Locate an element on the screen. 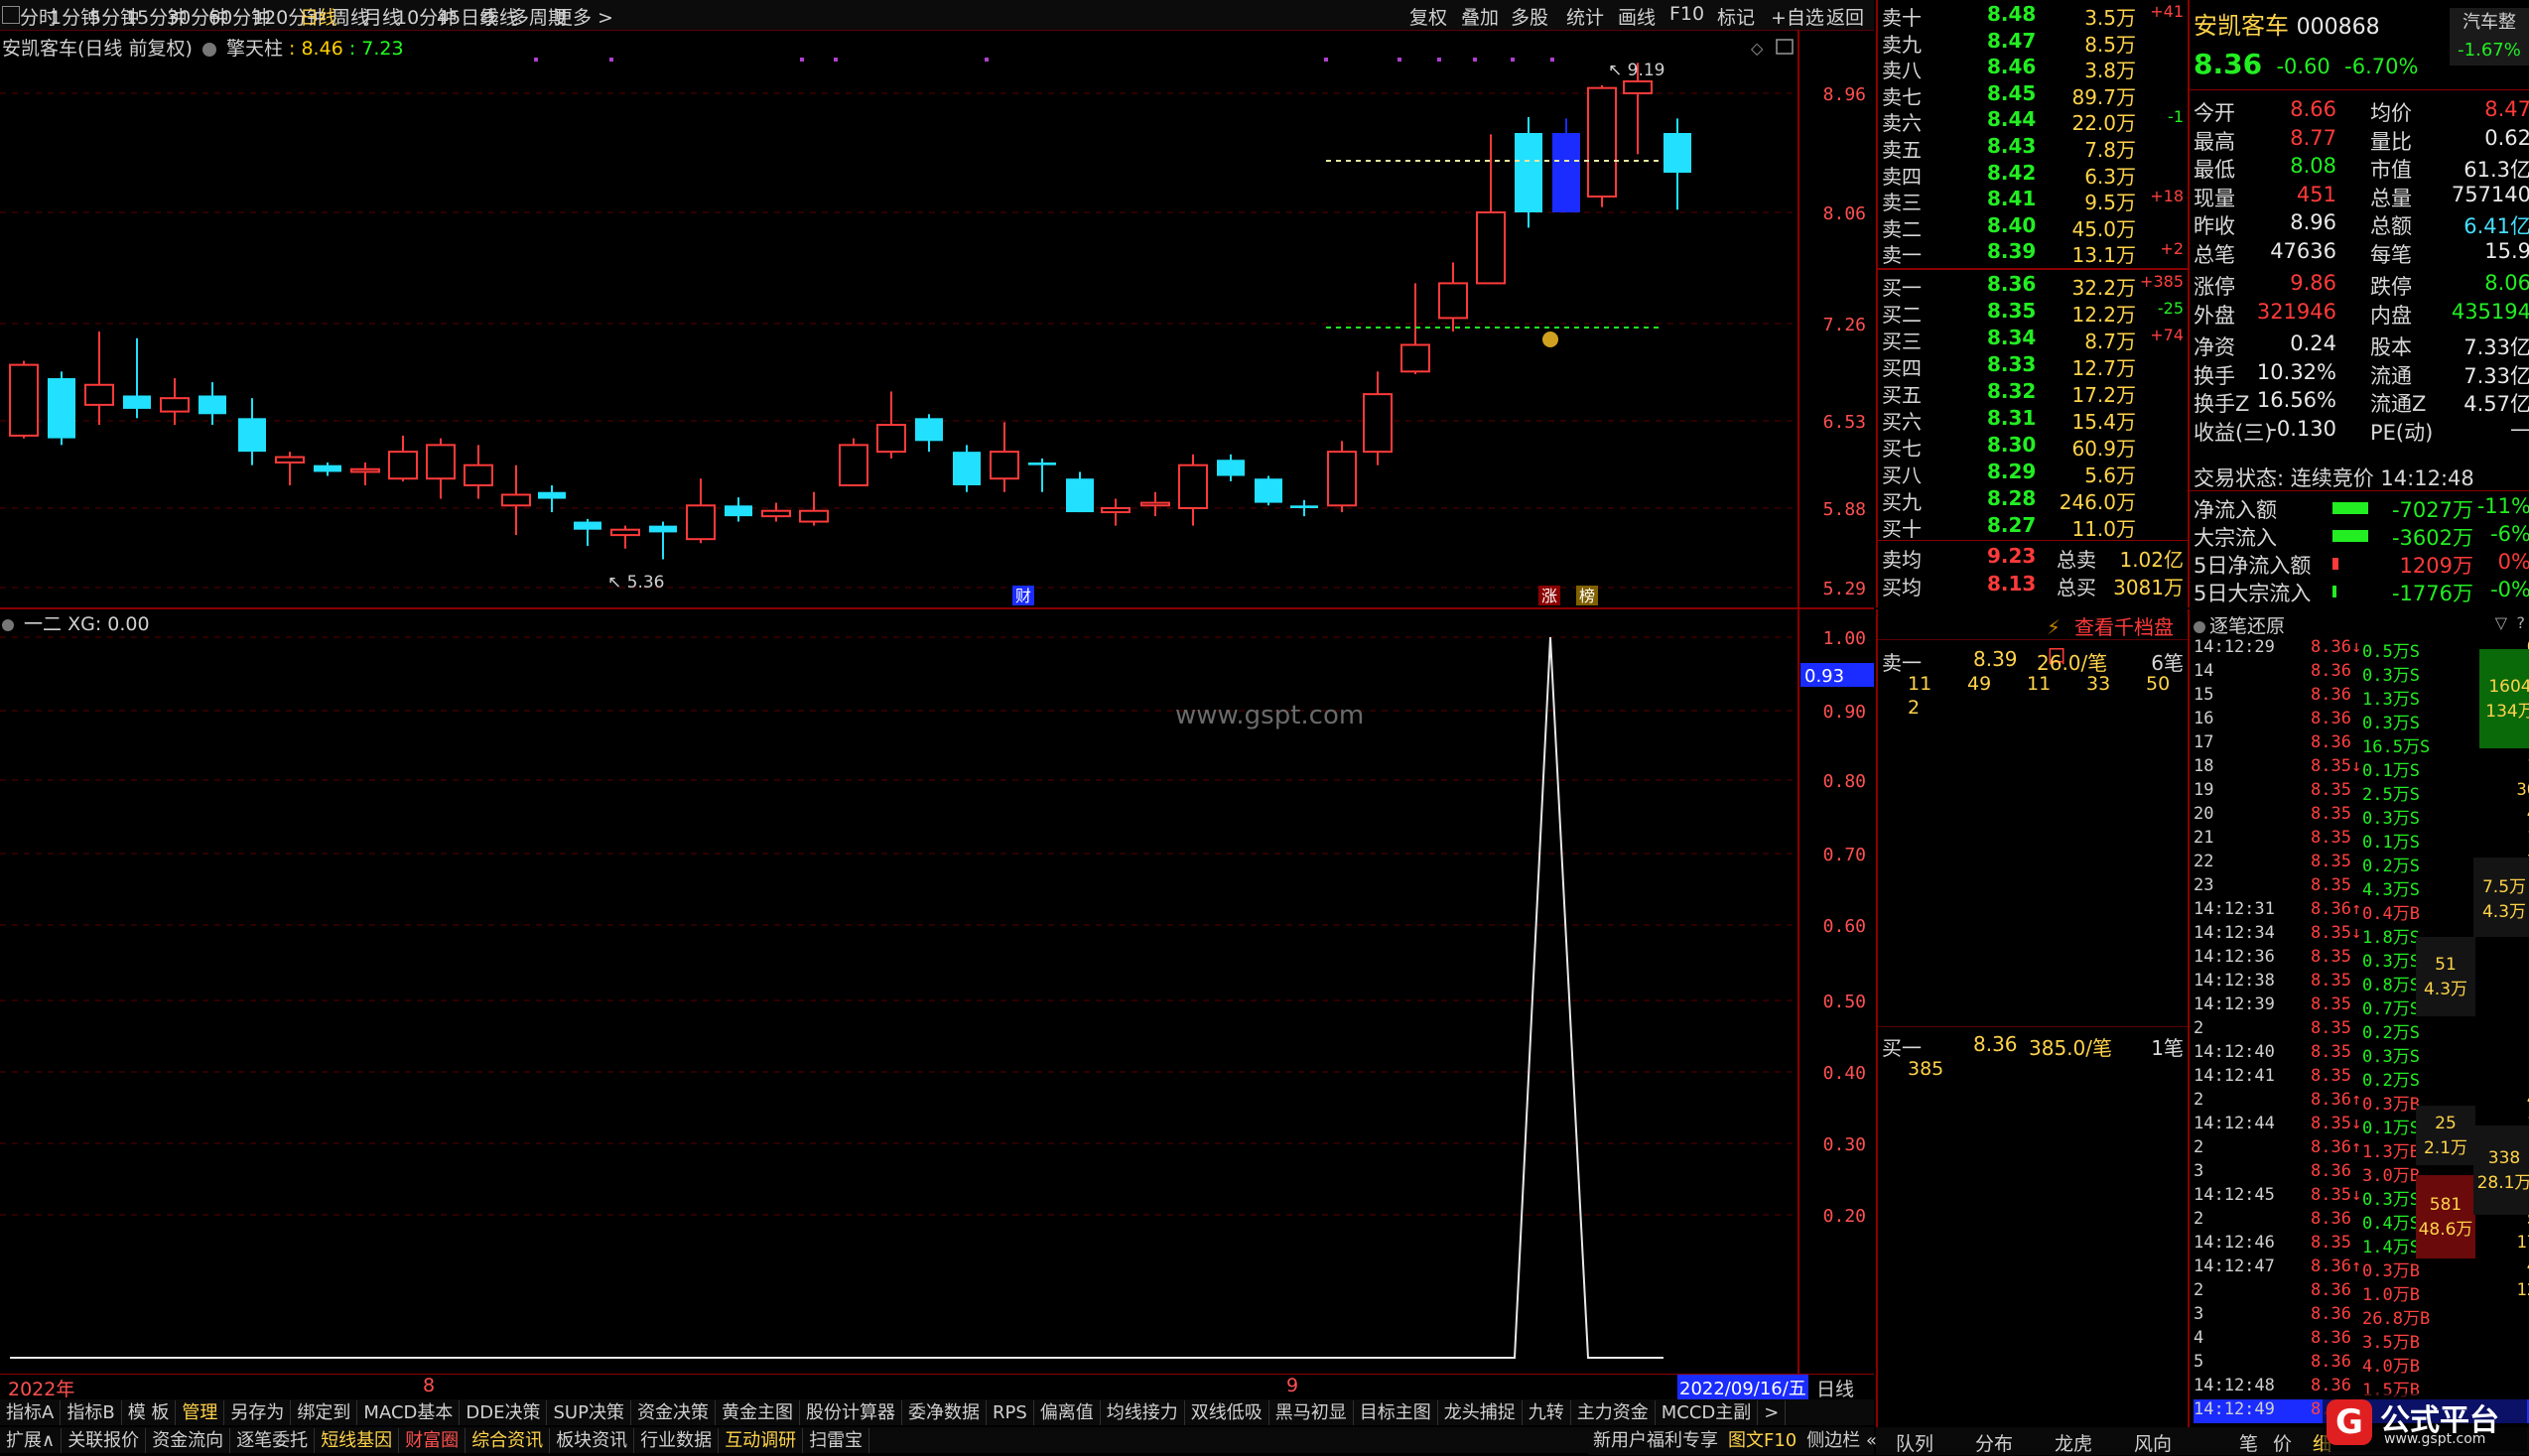 Image resolution: width=2529 pixels, height=1456 pixels. cursor-date: 2022/09/16/五 is located at coordinates (1742, 1387).